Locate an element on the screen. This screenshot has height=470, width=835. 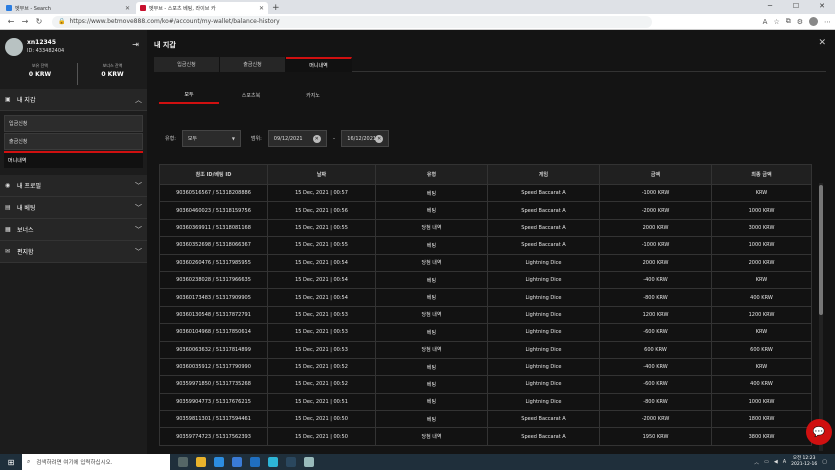
table-cell: -400 KRW is located at coordinates (655, 280).